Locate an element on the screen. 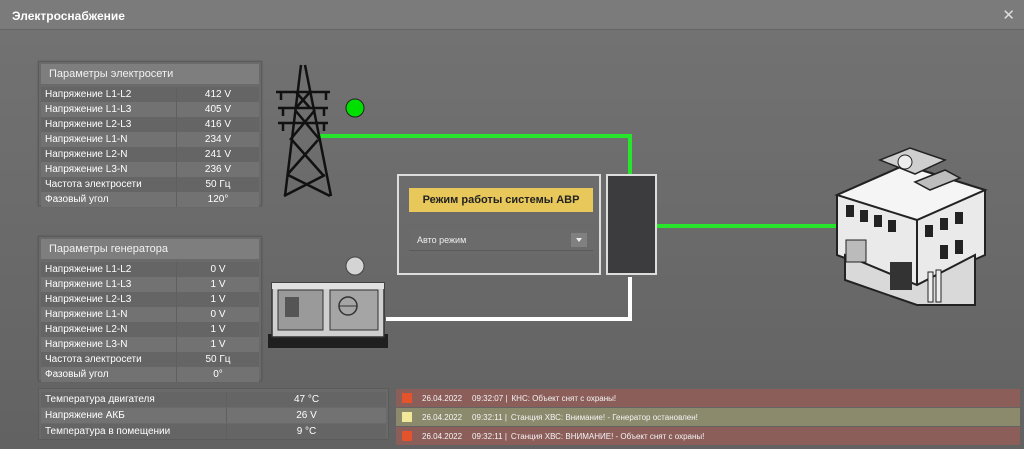 This screenshot has width=1024, height=449. param-value: 0° is located at coordinates (217, 374).